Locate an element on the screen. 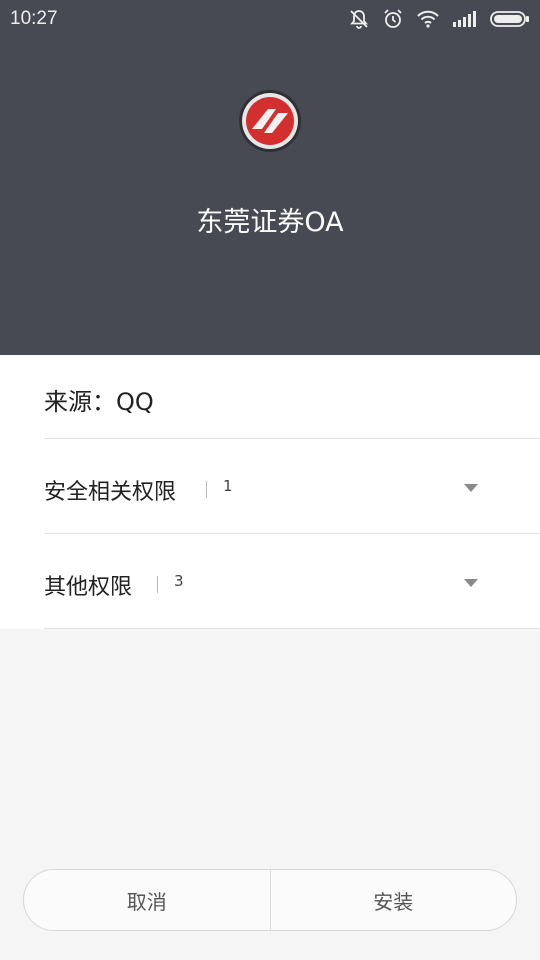 Image resolution: width=540 pixels, height=960 pixels. status-icons is located at coordinates (439, 19).